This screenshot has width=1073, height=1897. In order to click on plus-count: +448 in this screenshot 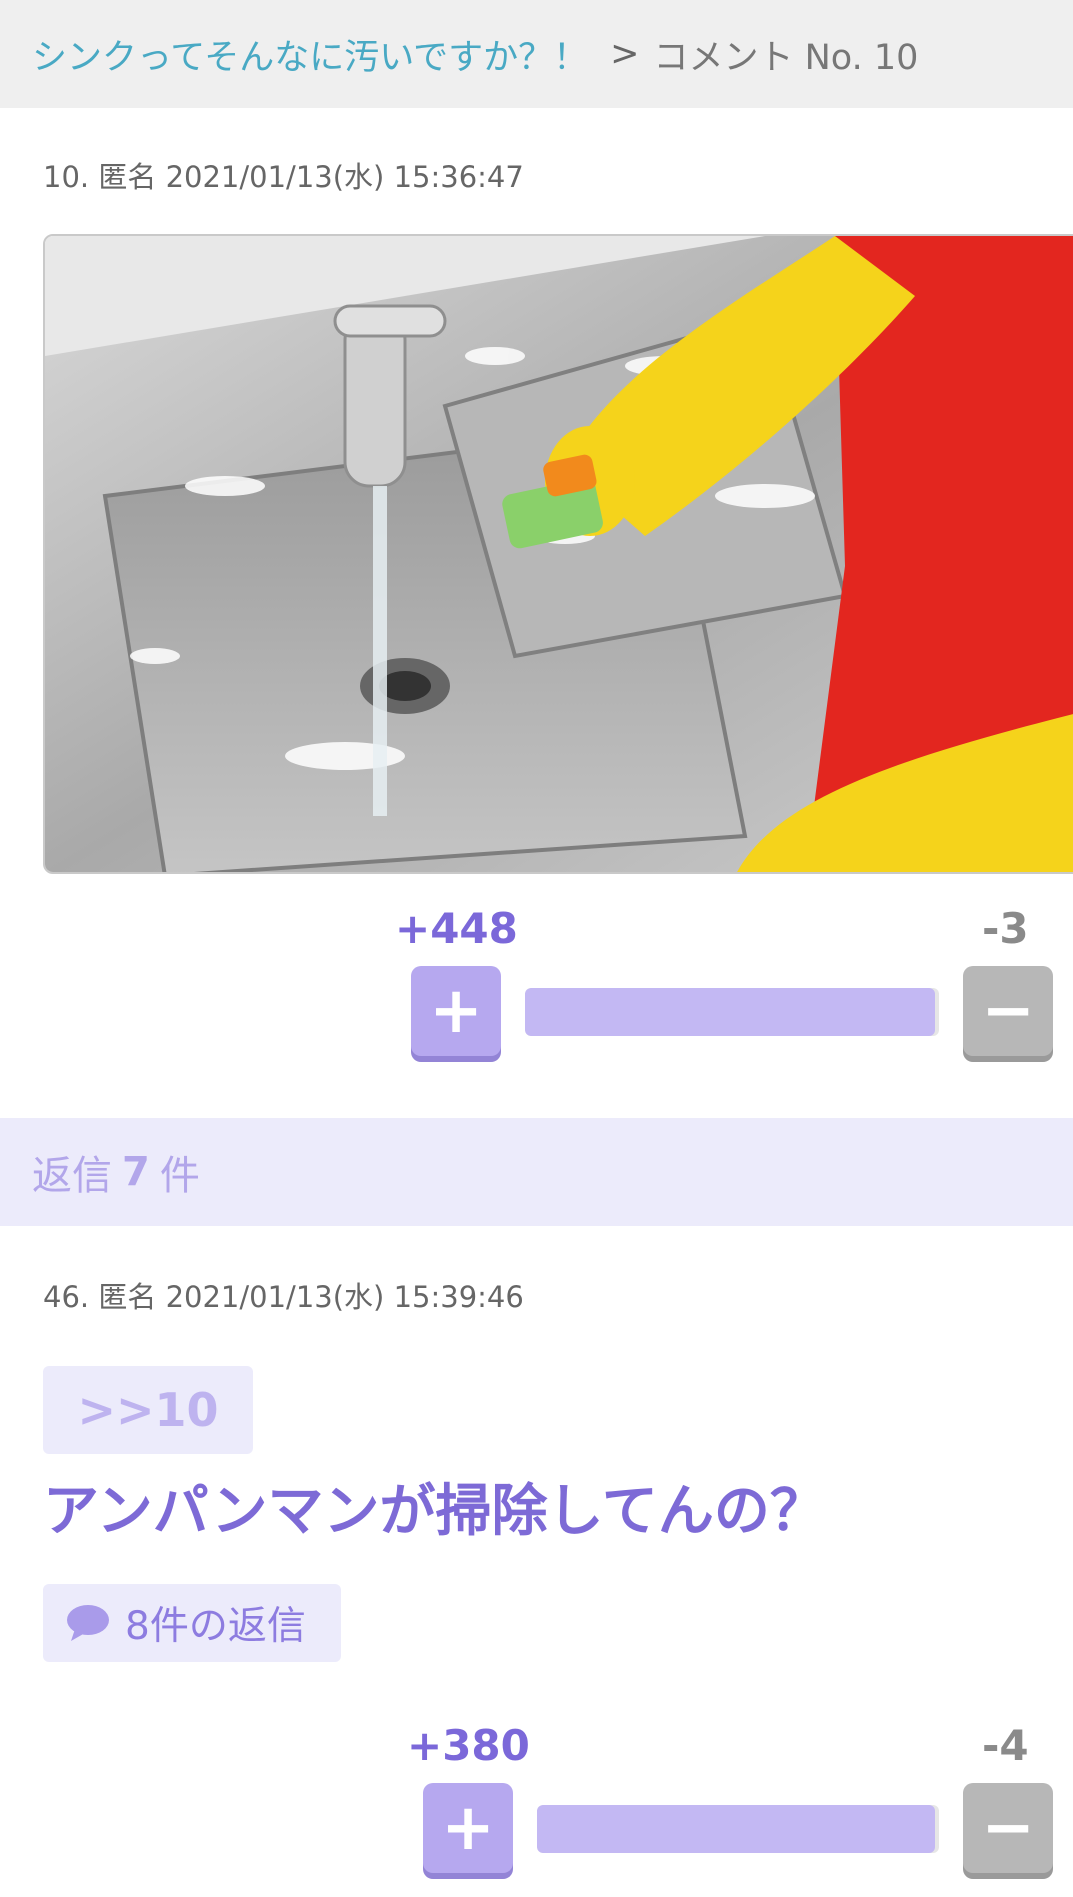, I will do `click(456, 928)`.